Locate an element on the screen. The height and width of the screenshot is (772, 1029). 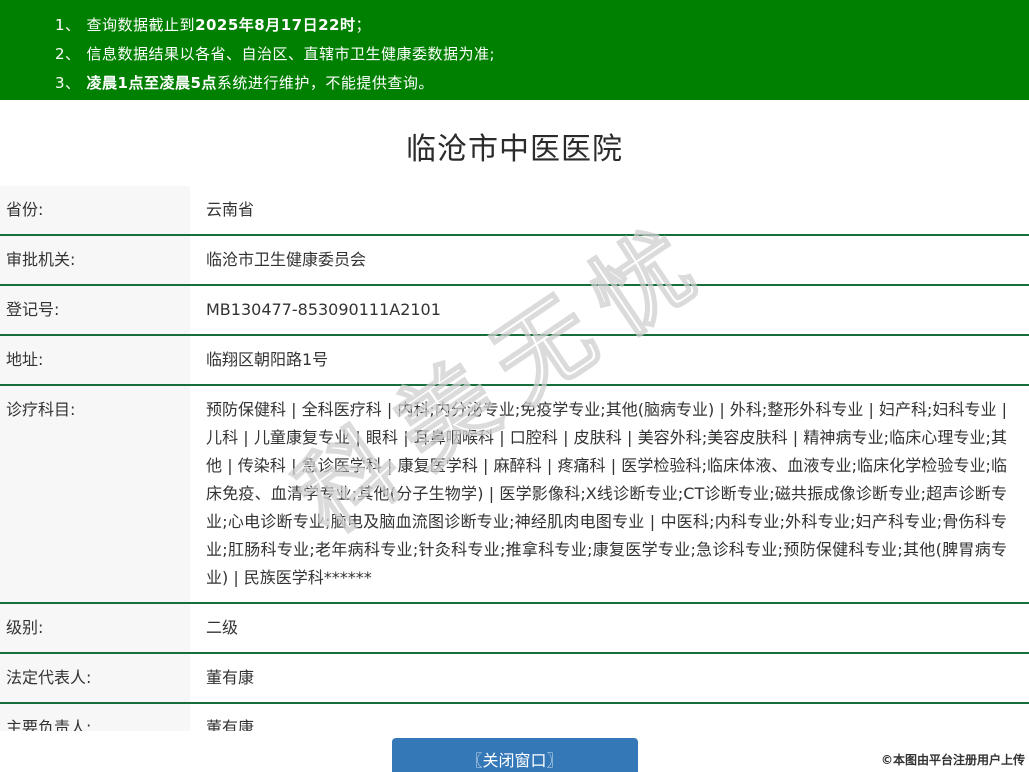
table-row-registration-number: 登记号: MB130477-853090111A2101 is located at coordinates (514, 311).